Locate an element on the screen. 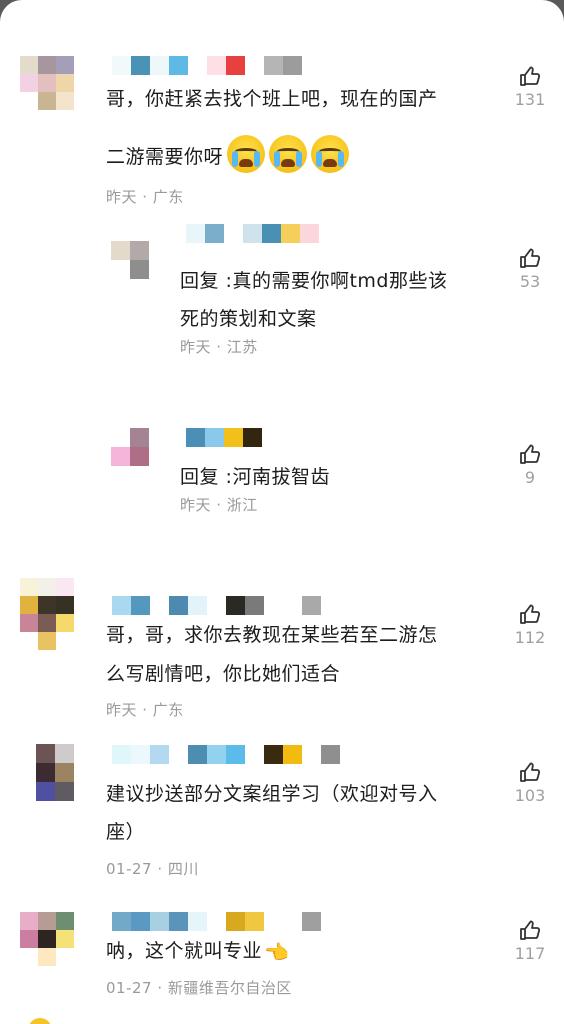 The height and width of the screenshot is (1024, 564). like-button: 9 is located at coordinates (530, 464).